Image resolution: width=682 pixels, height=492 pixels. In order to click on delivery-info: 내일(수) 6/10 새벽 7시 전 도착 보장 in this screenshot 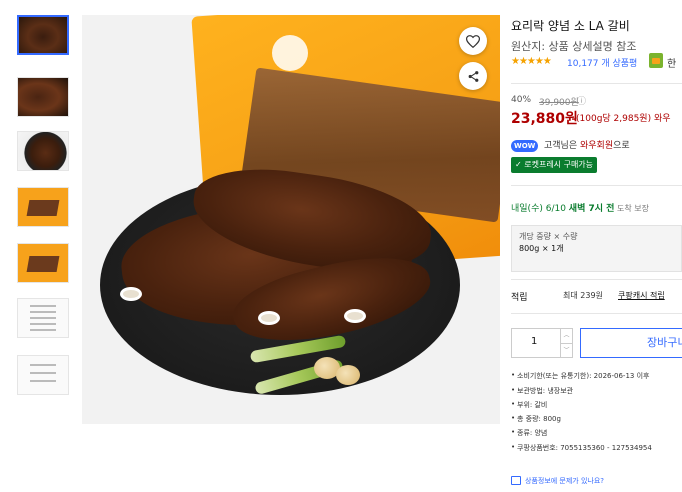, I will do `click(580, 207)`.